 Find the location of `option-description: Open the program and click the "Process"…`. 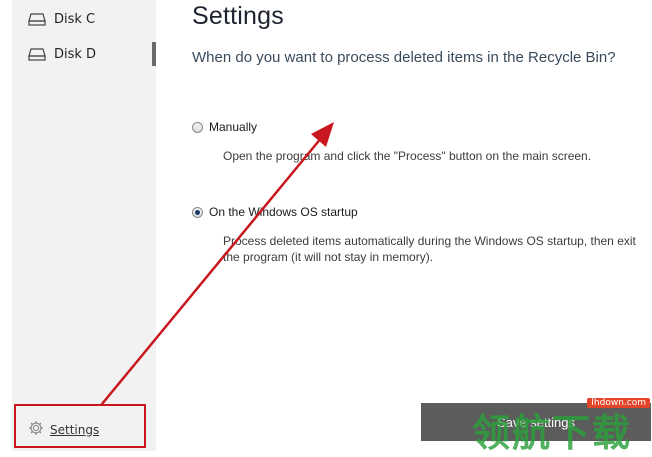

option-description: Open the program and click the "Process"… is located at coordinates (407, 156).